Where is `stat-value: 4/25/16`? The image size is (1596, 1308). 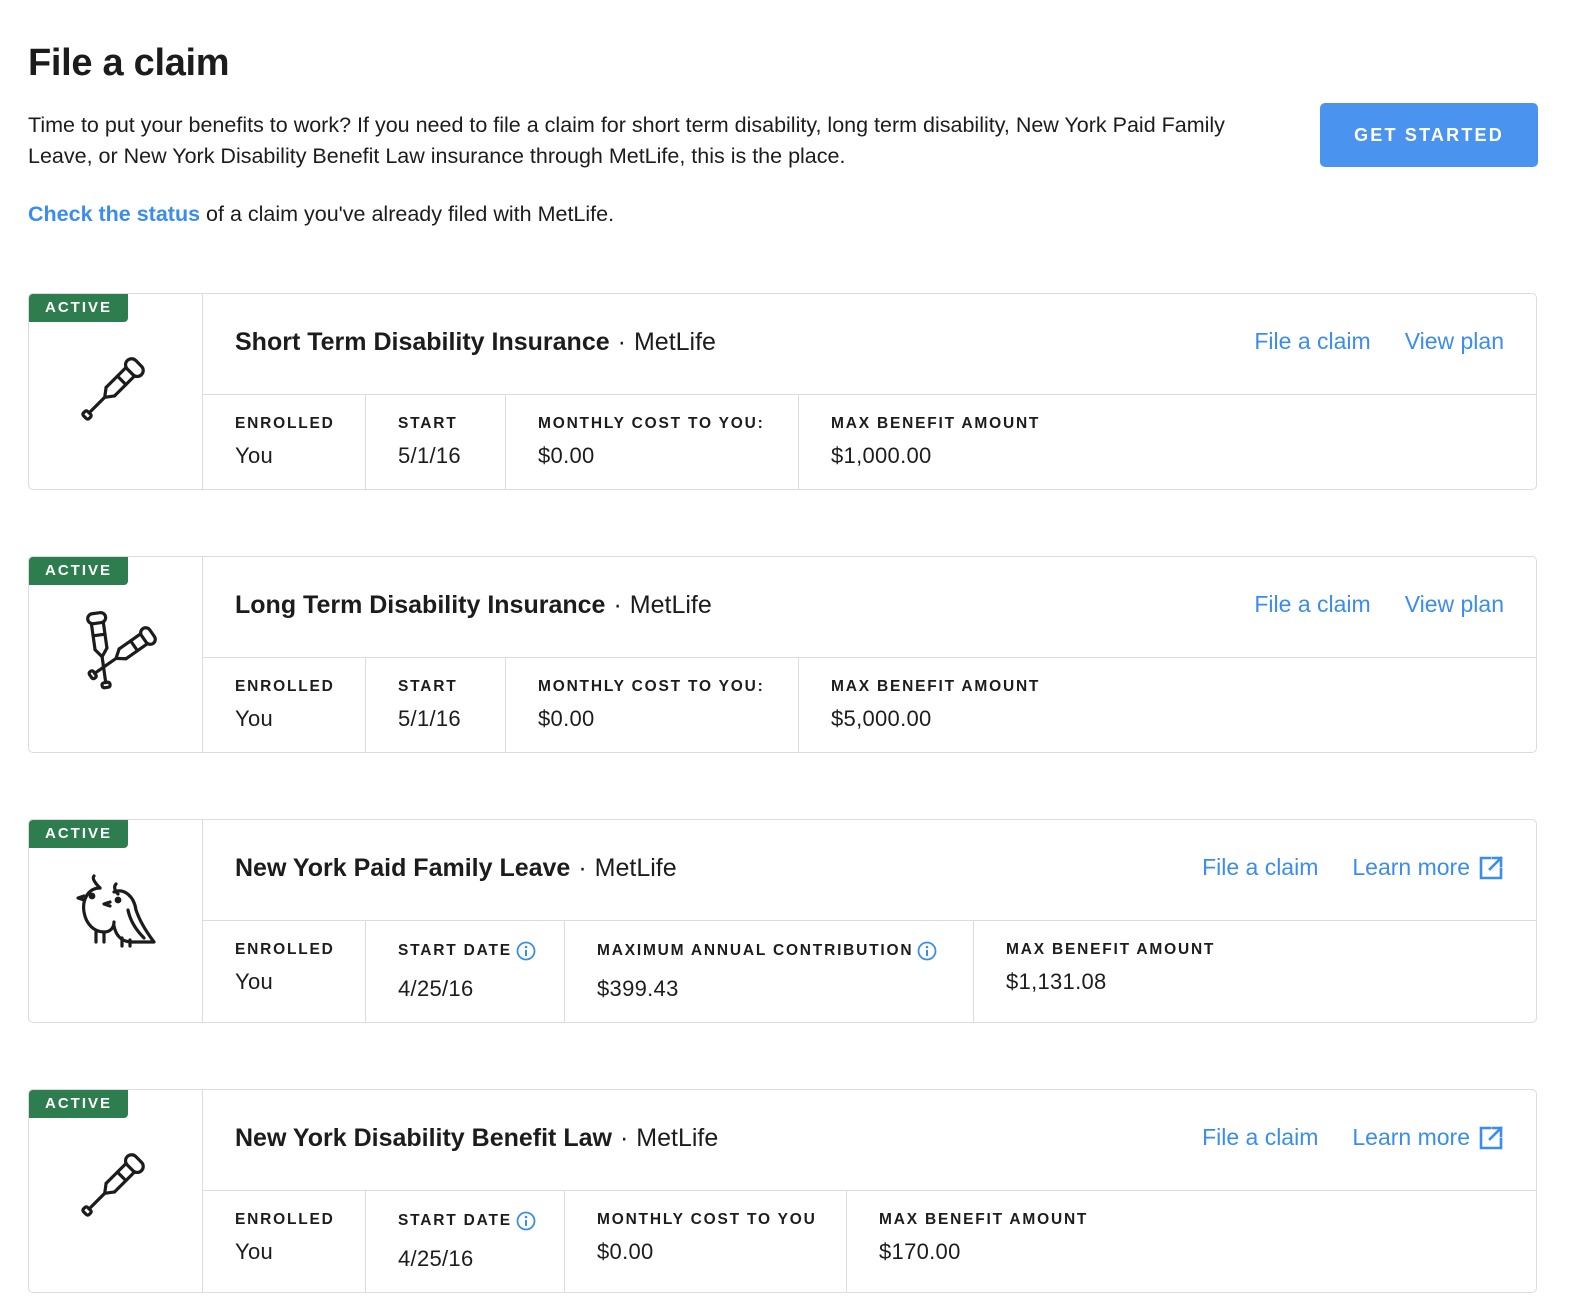
stat-value: 4/25/16 is located at coordinates (436, 1258).